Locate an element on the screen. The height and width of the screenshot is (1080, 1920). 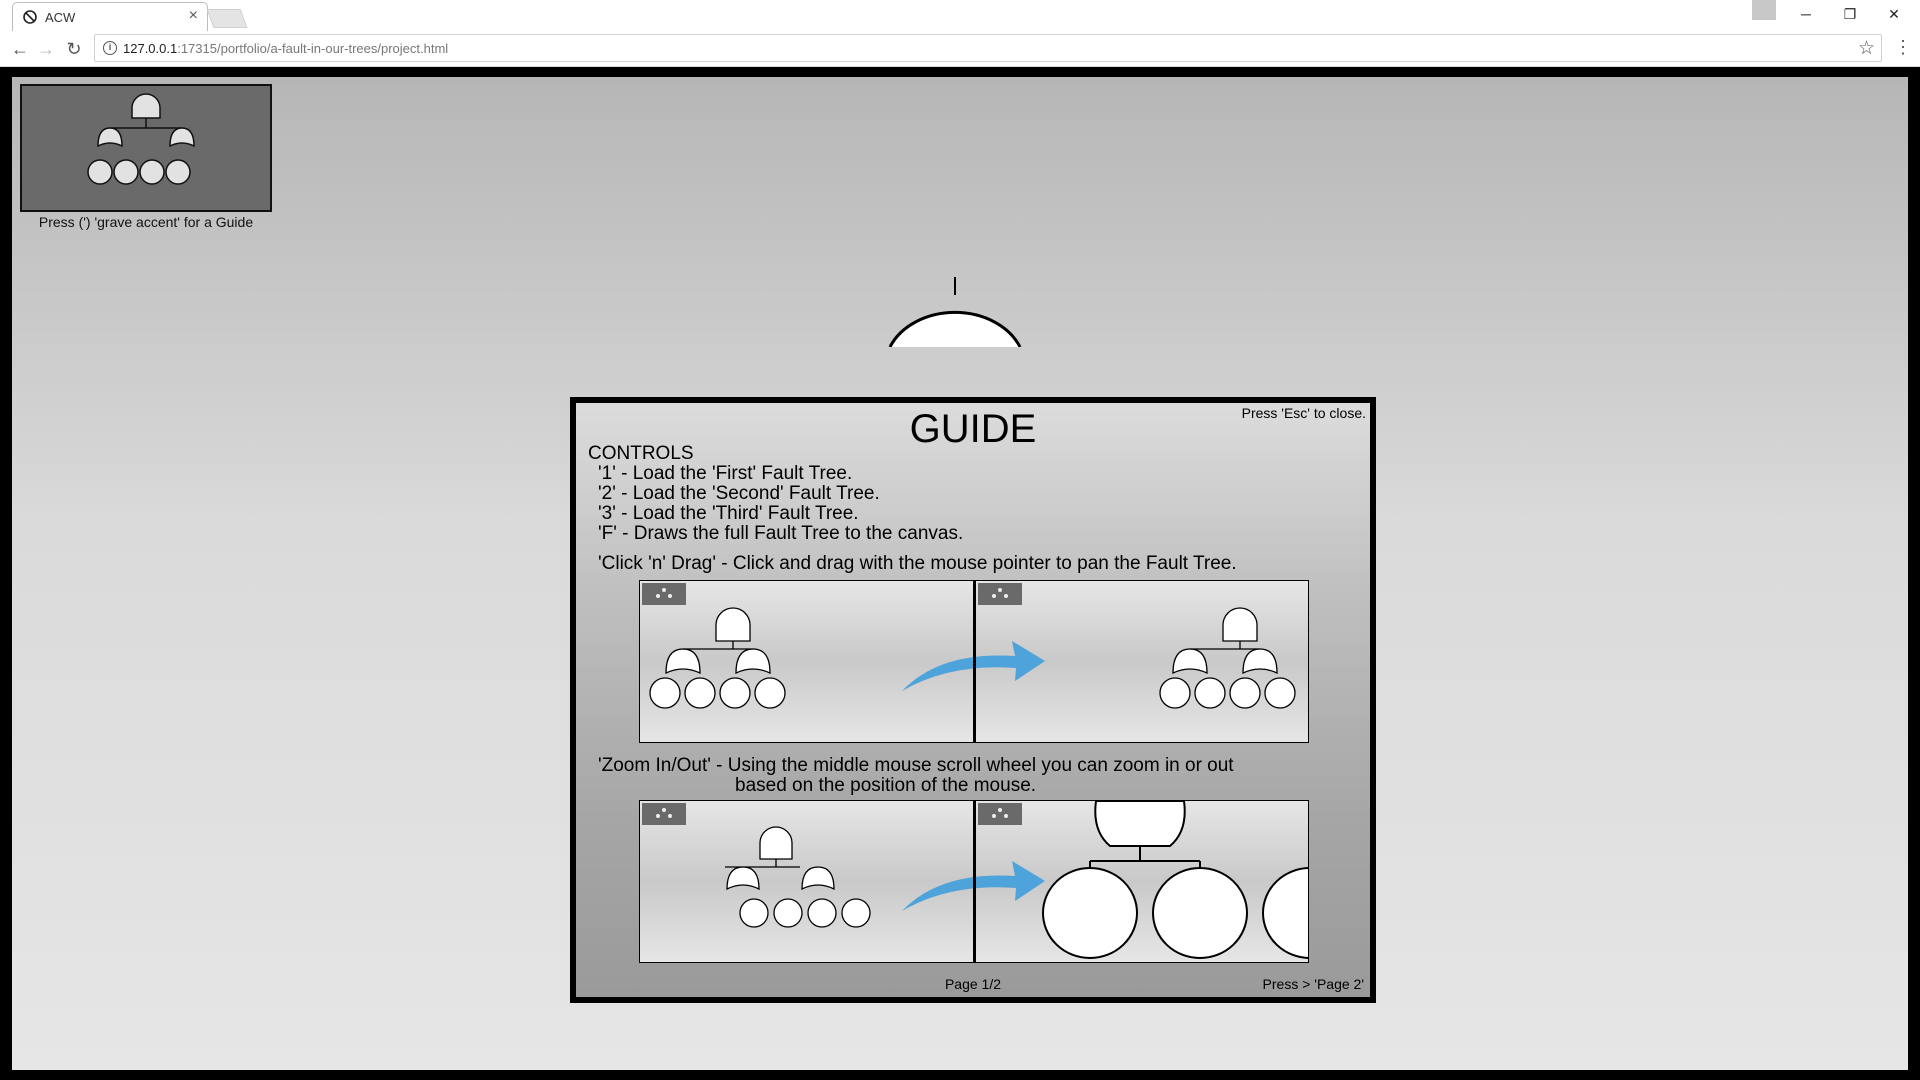
site-info-icon: i is located at coordinates (110, 48).